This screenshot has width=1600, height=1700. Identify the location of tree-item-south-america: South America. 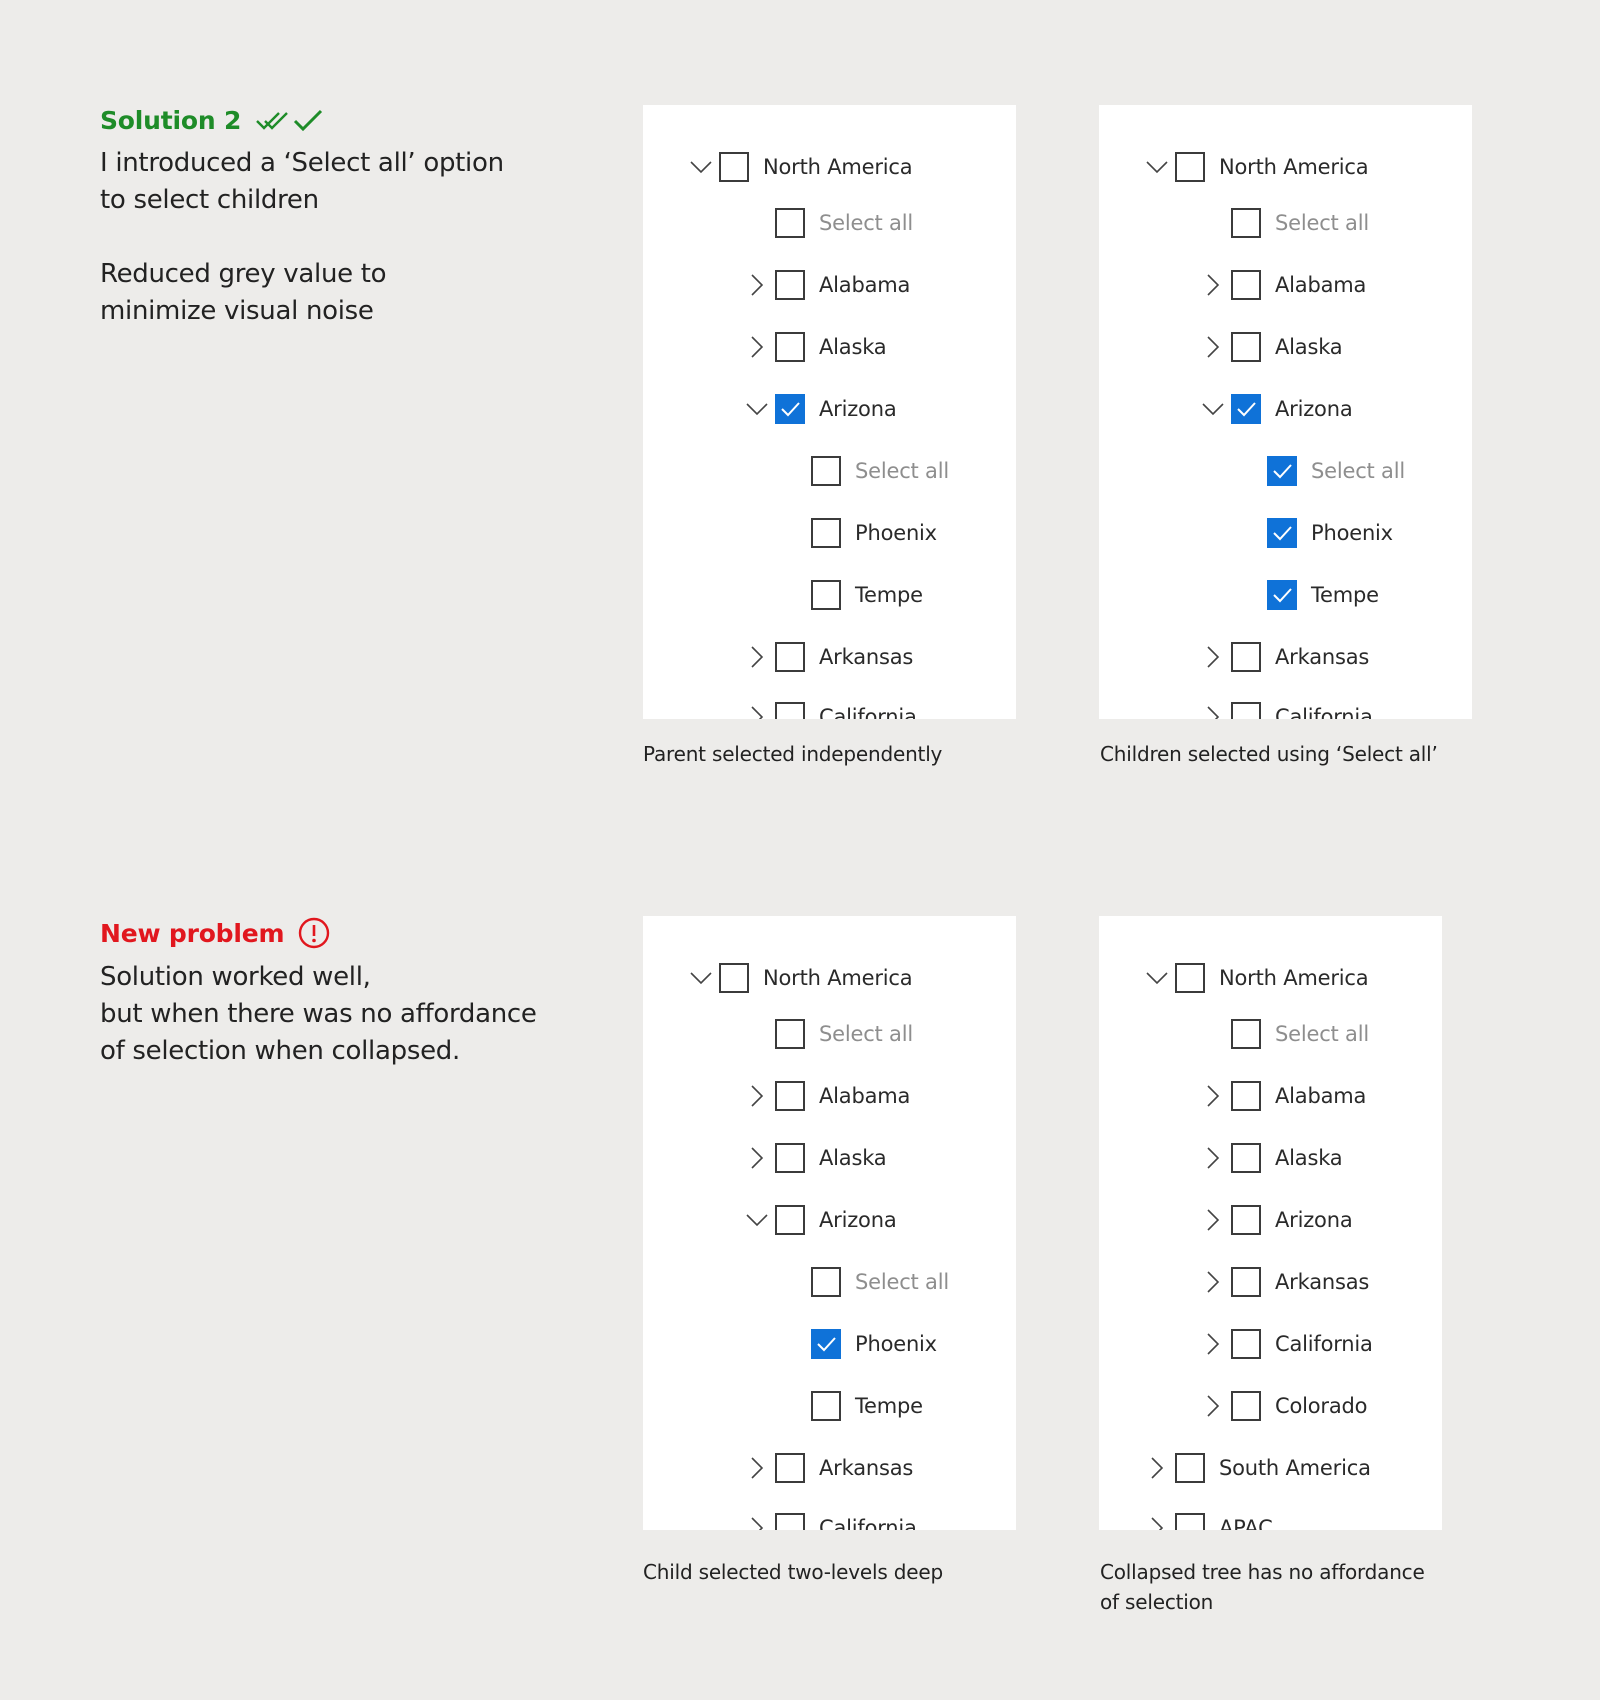
(1270, 1468).